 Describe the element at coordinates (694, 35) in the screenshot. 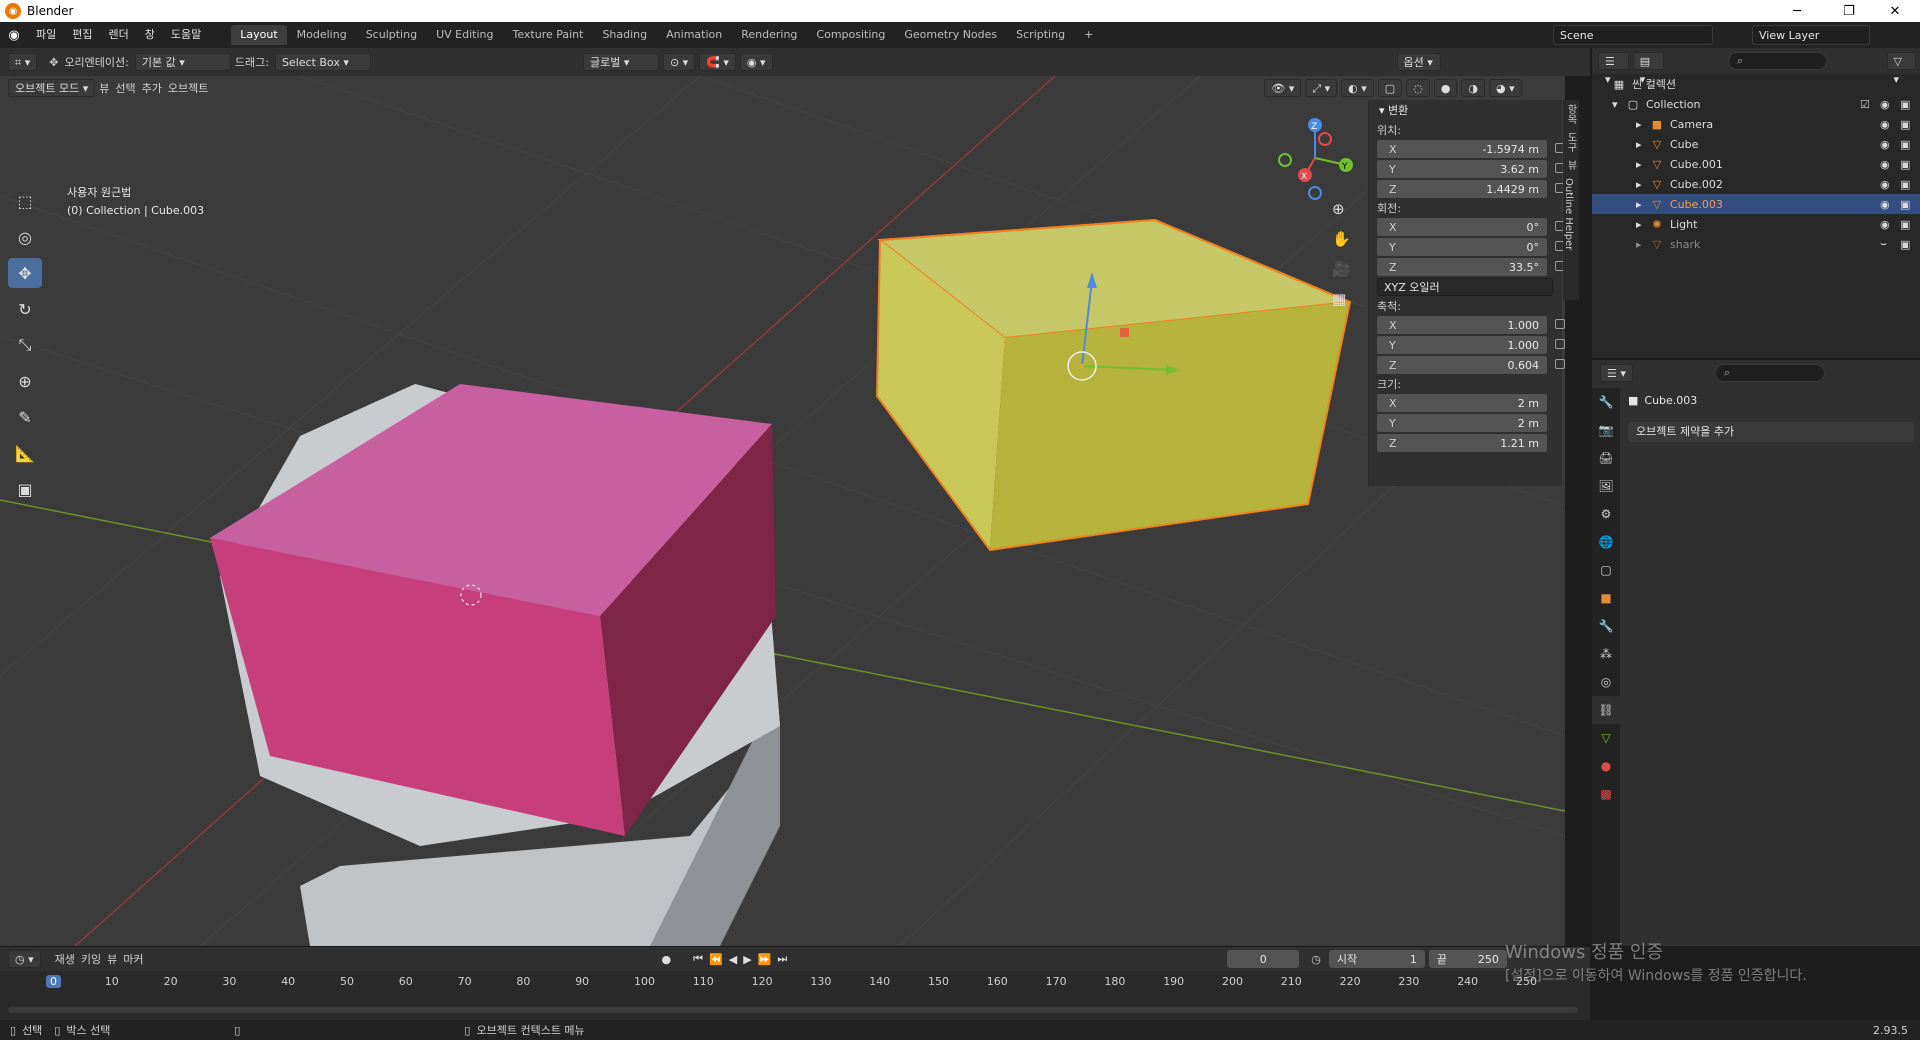

I see `tab-animation: Animation` at that location.